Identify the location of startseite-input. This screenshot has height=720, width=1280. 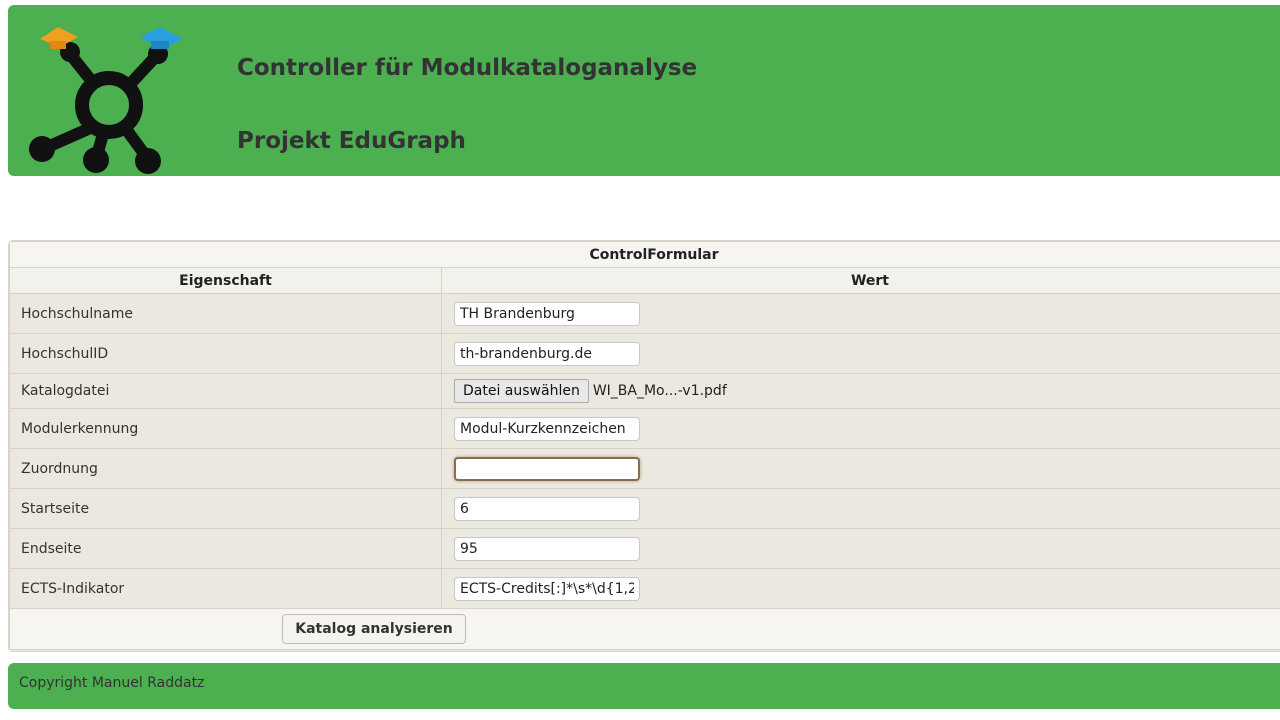
(547, 508).